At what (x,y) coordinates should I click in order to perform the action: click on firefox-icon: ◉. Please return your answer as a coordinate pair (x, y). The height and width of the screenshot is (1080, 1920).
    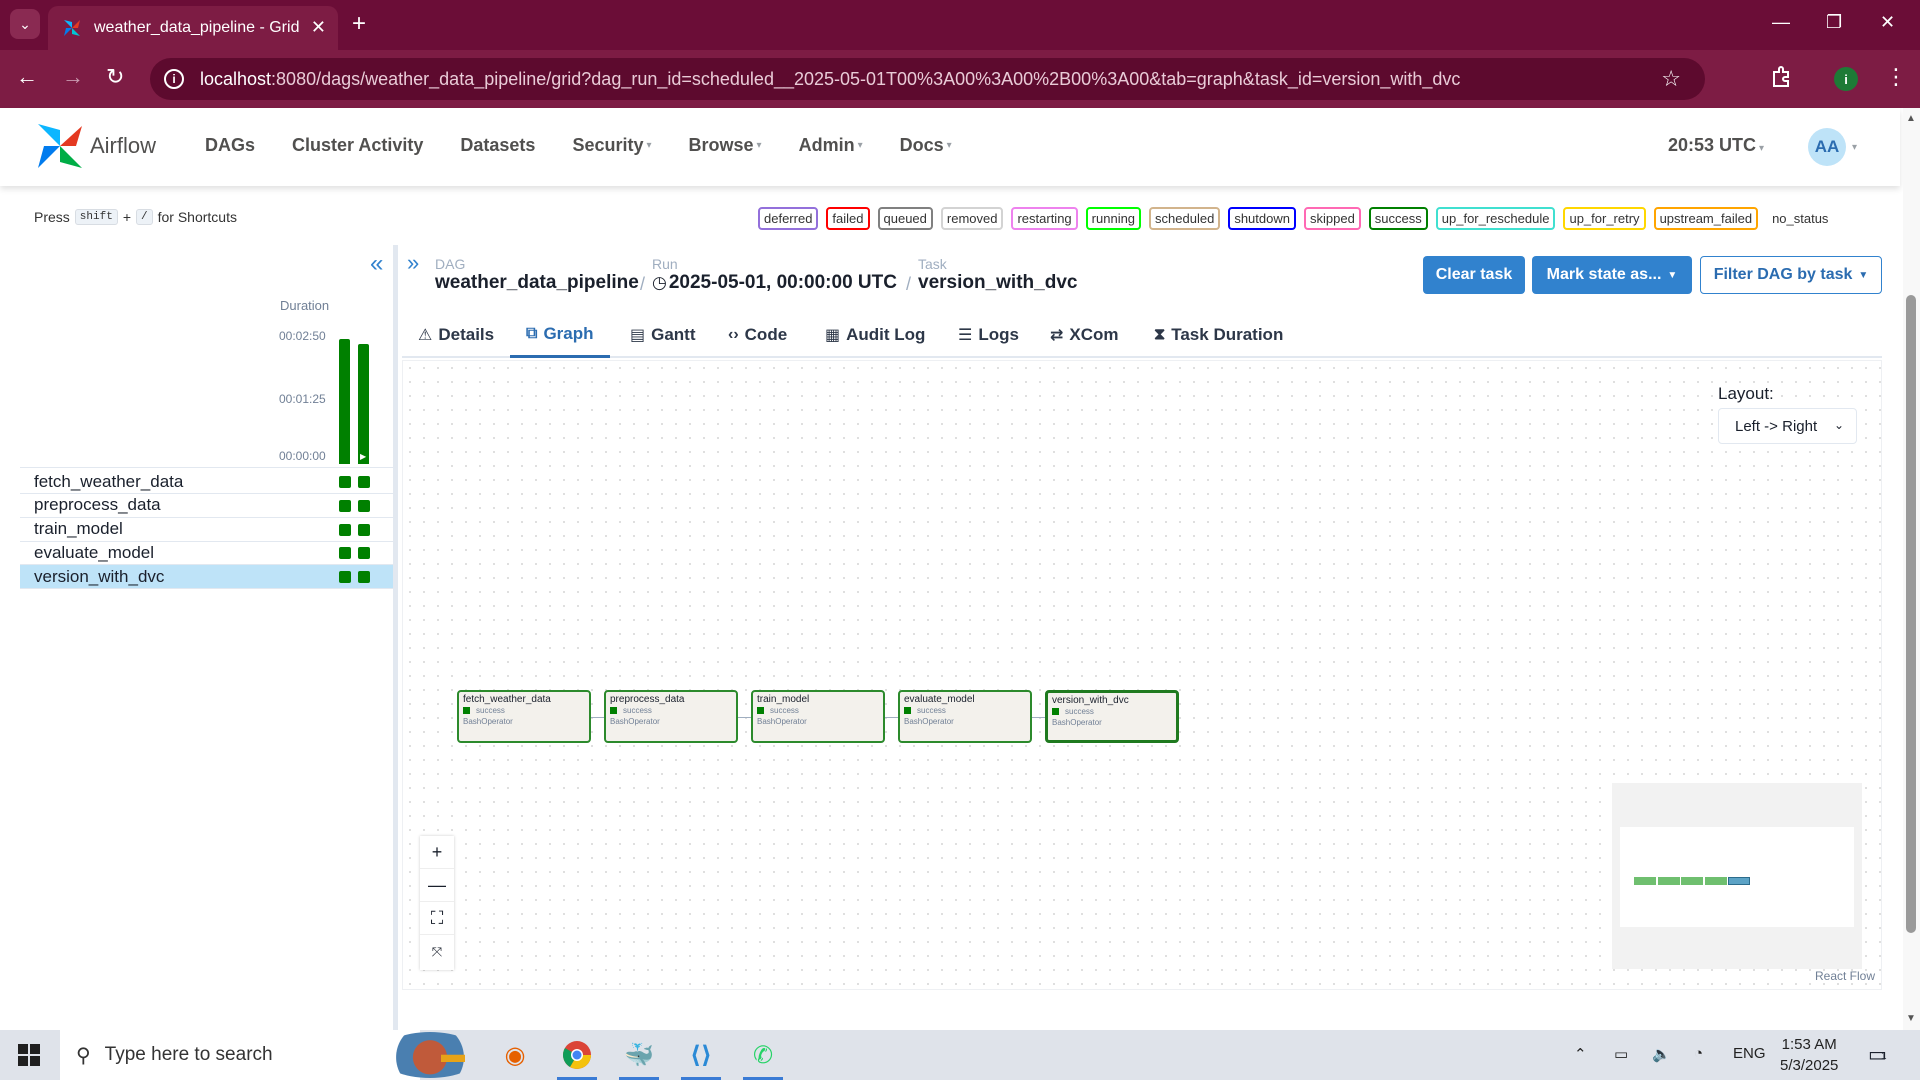
    Looking at the image, I should click on (515, 1055).